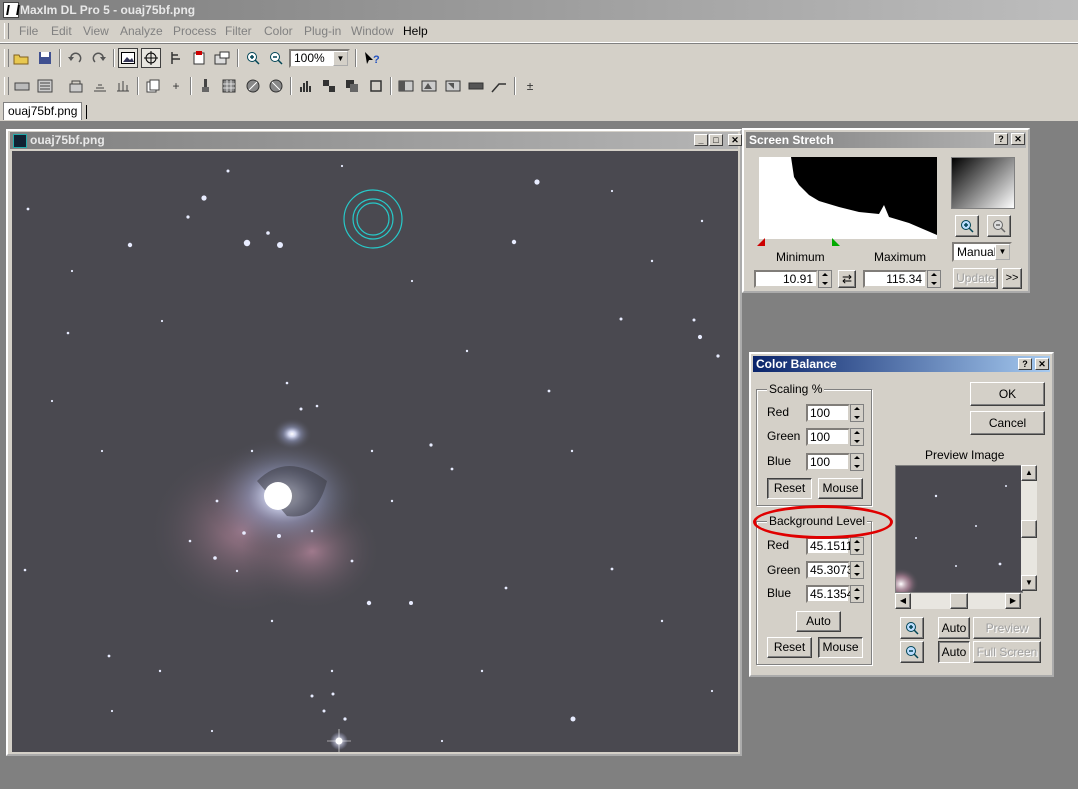 The image size is (1078, 789). Describe the element at coordinates (701, 140) in the screenshot. I see `minimize-icon: _` at that location.